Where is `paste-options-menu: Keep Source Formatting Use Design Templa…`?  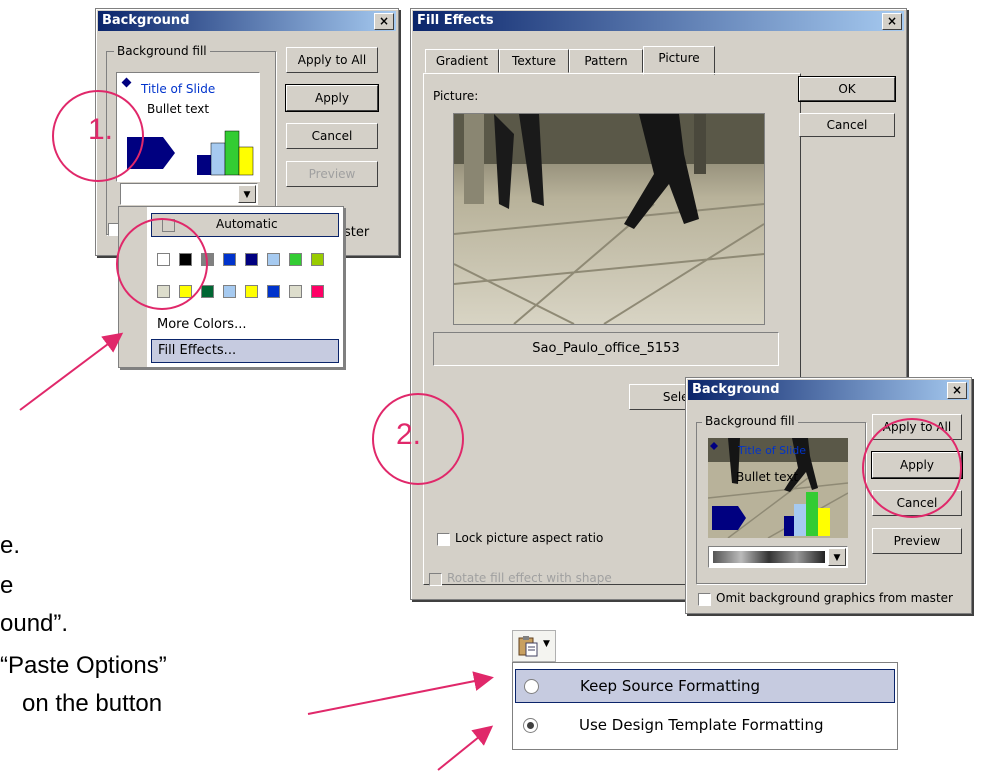
paste-options-menu: Keep Source Formatting Use Design Templa… is located at coordinates (705, 706).